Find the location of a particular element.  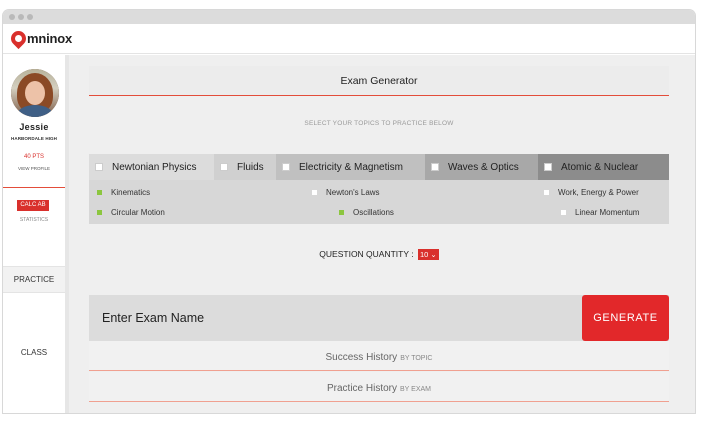

topic-label: Newtonian Physics is located at coordinates (154, 167).